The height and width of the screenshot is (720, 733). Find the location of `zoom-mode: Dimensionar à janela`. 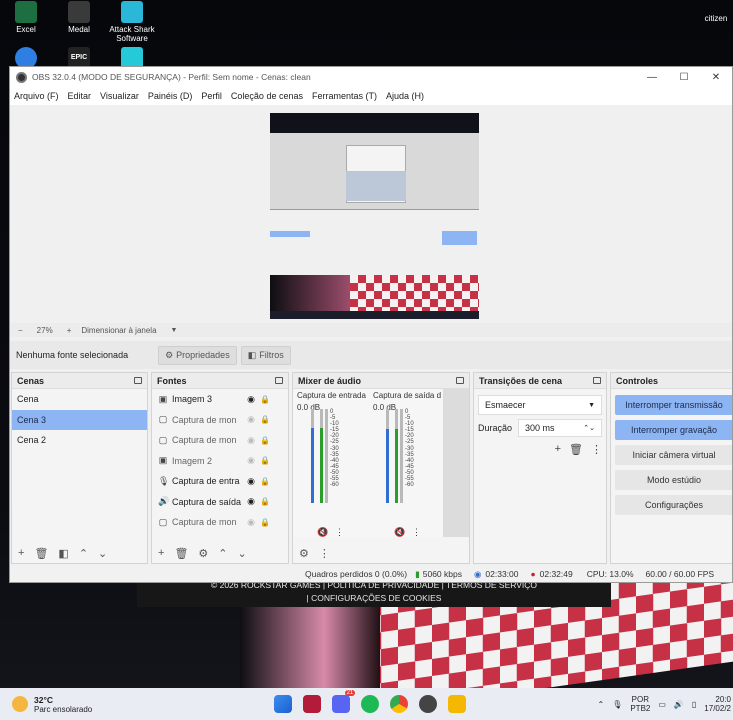

zoom-mode: Dimensionar à janela is located at coordinates (118, 330).